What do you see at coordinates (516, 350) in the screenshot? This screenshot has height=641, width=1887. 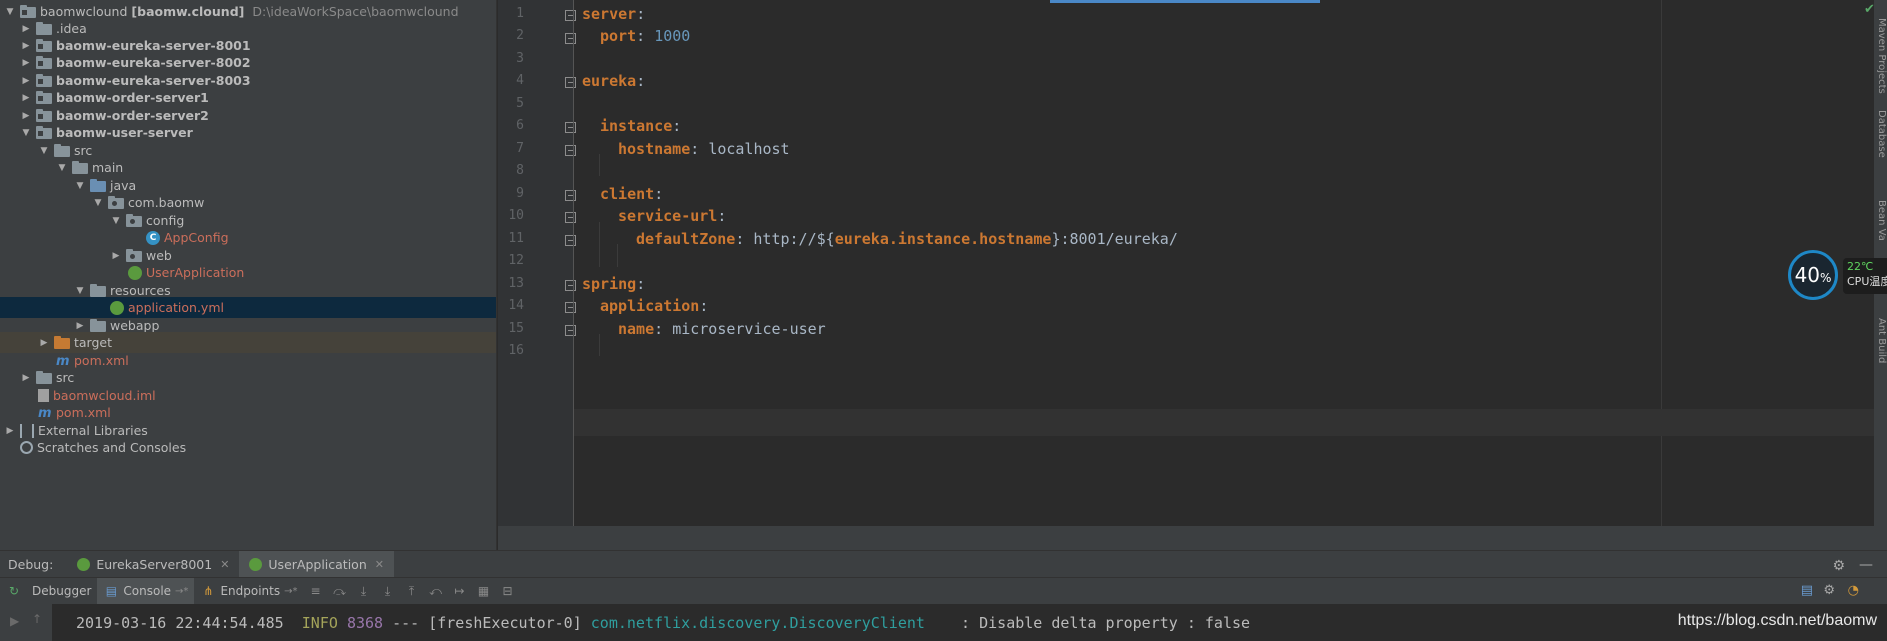 I see `line-number: 16` at bounding box center [516, 350].